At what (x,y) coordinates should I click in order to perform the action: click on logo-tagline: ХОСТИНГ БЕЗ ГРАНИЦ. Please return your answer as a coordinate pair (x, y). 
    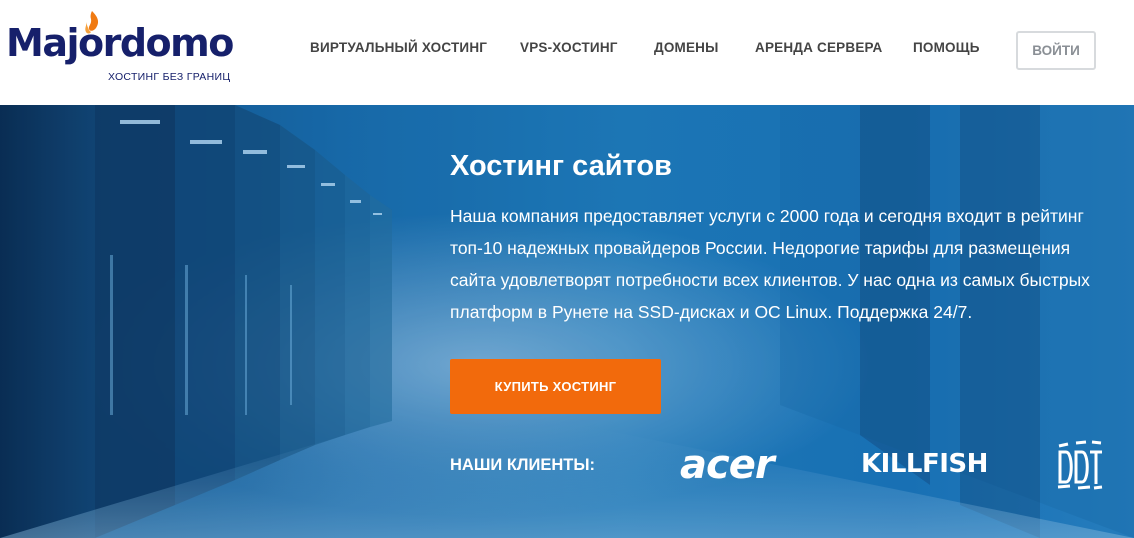
    Looking at the image, I should click on (169, 77).